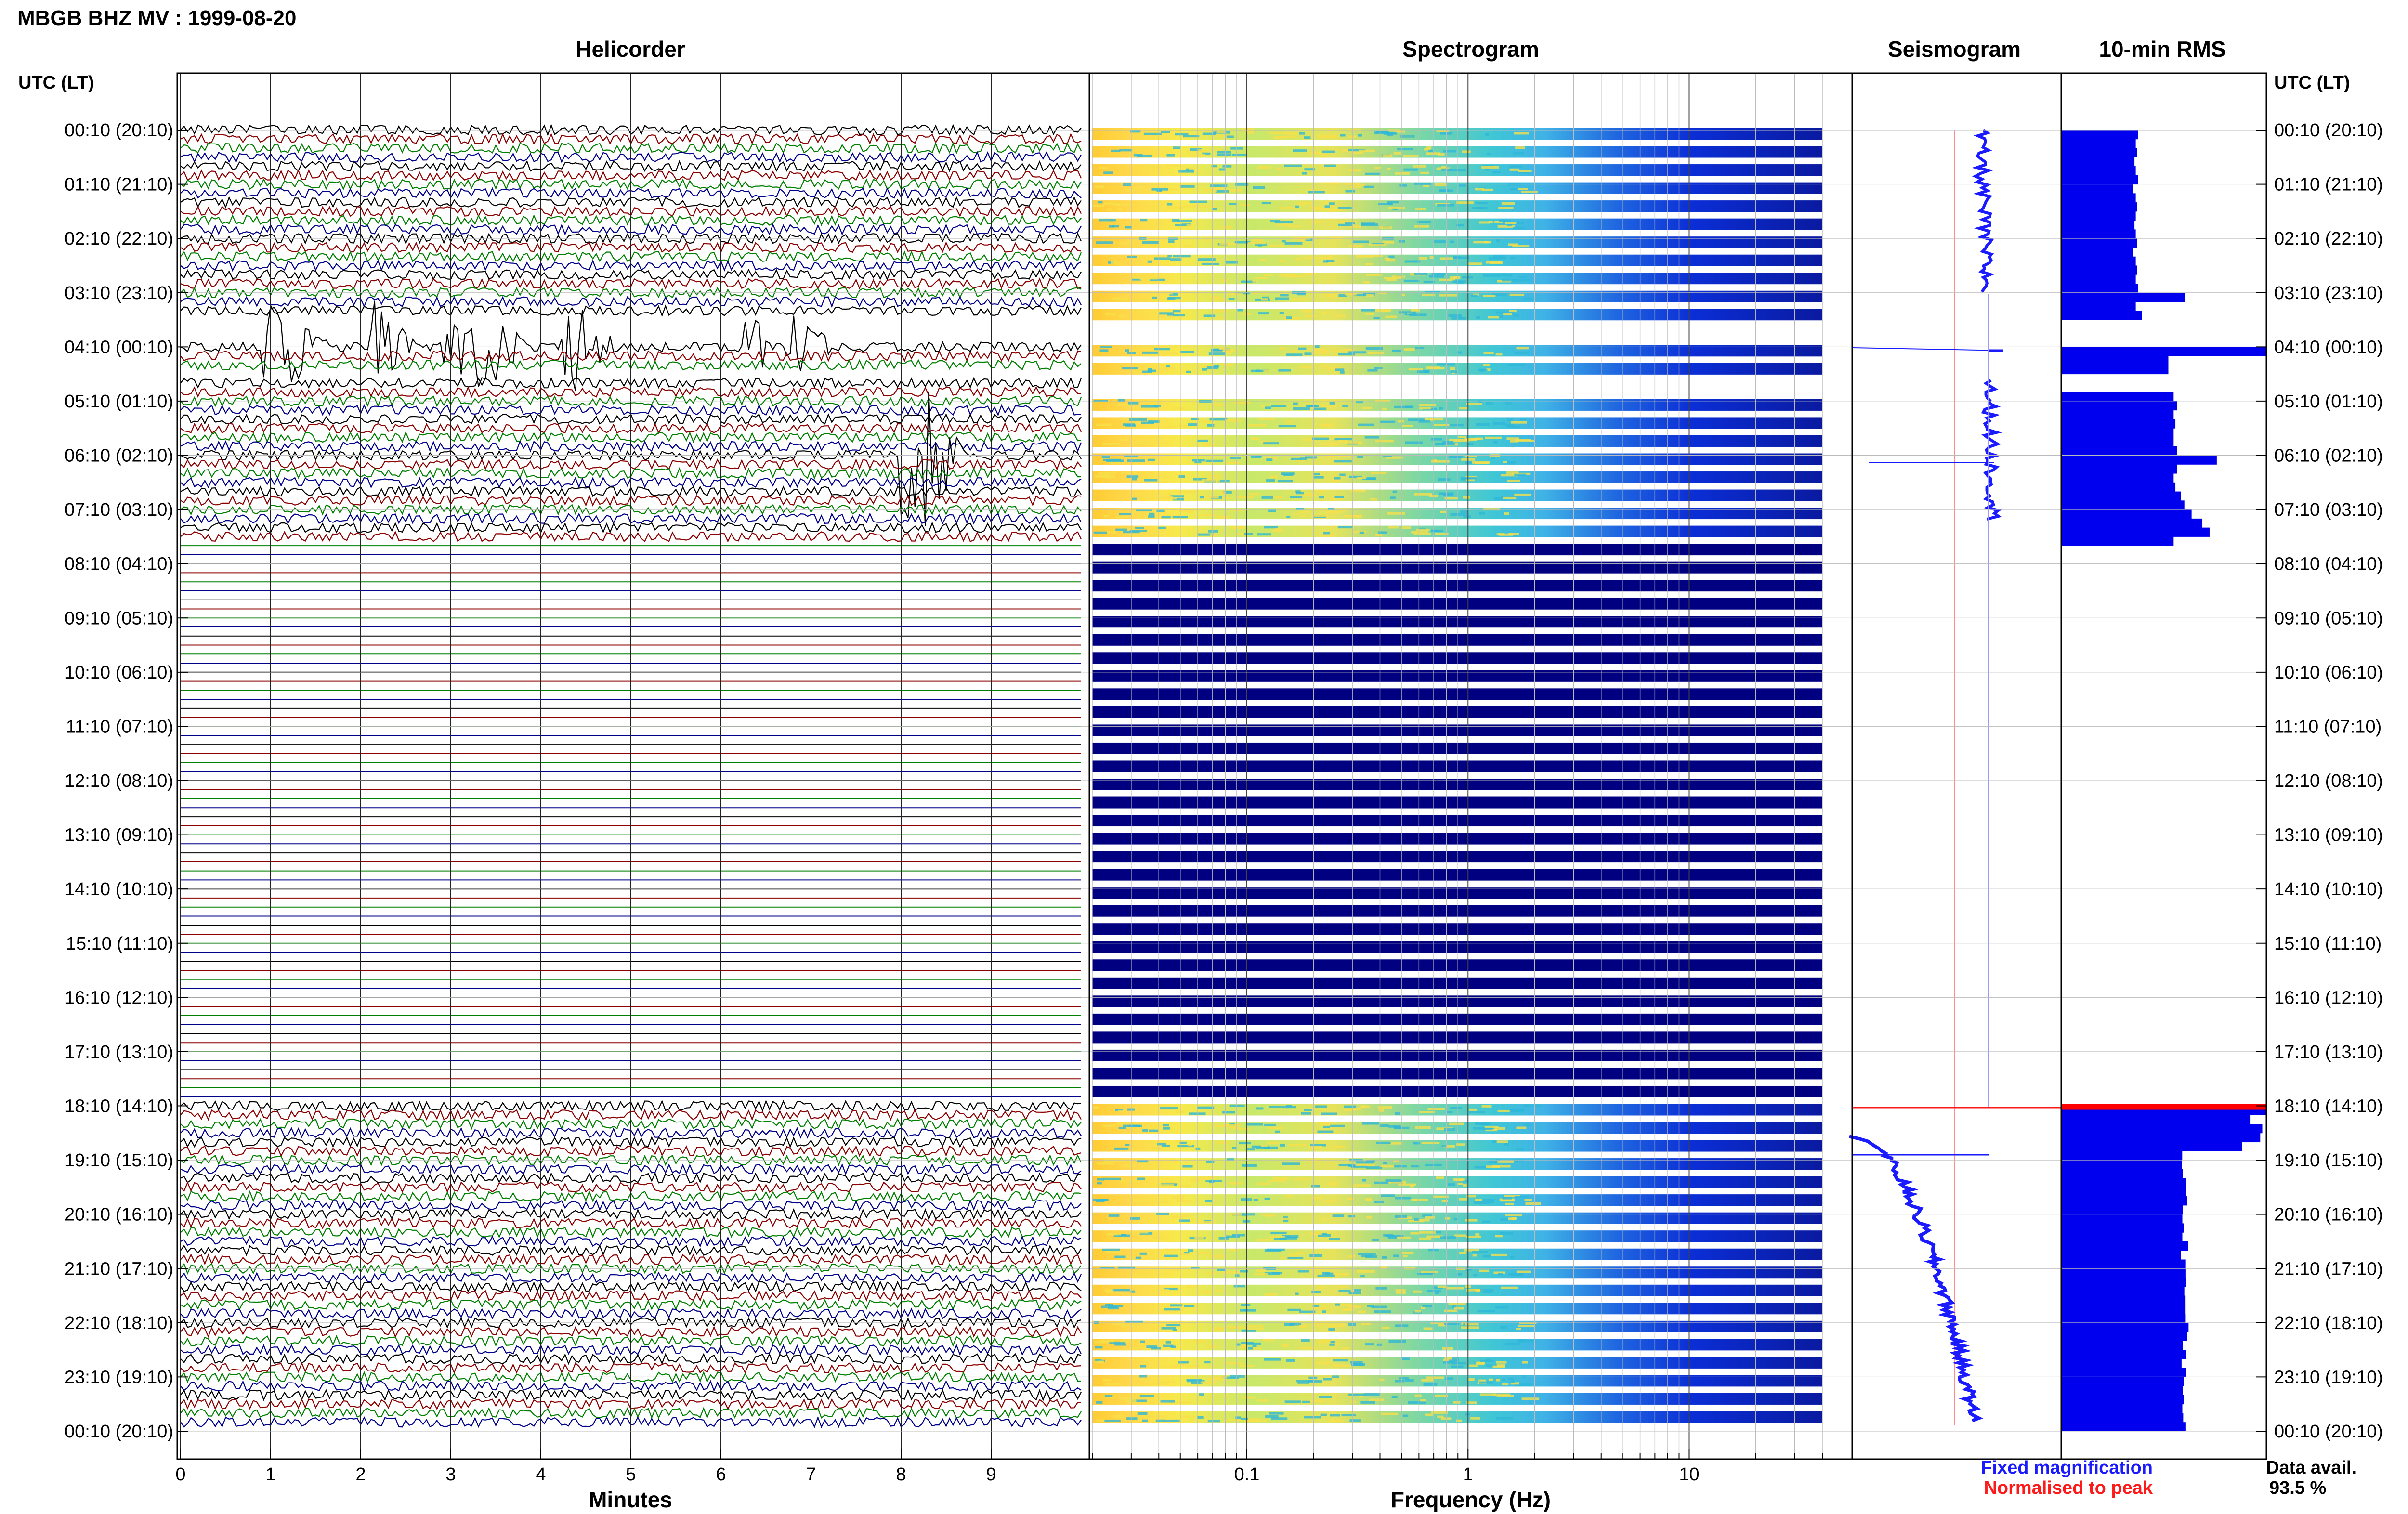 This screenshot has width=2408, height=1514. What do you see at coordinates (2328, 293) in the screenshot?
I see `time-label-right: 03:10 (23:10)` at bounding box center [2328, 293].